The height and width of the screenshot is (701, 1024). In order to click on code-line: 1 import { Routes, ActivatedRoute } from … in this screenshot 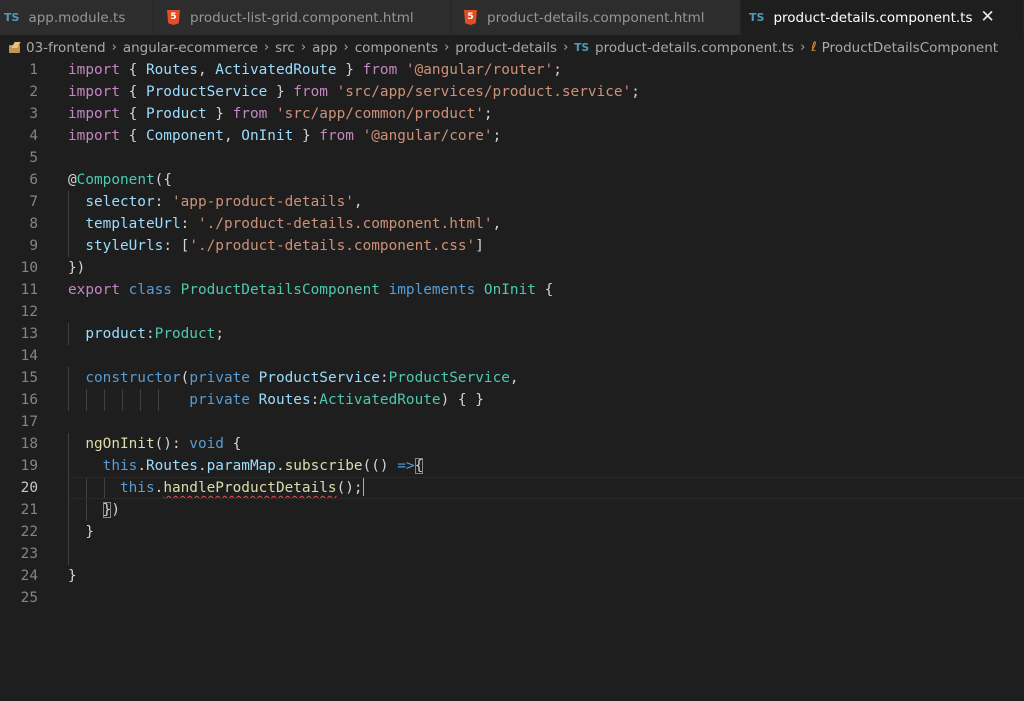, I will do `click(512, 70)`.